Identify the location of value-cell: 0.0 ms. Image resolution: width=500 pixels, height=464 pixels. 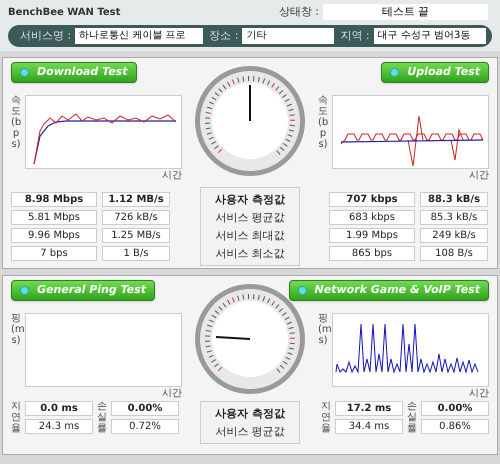
(59, 408).